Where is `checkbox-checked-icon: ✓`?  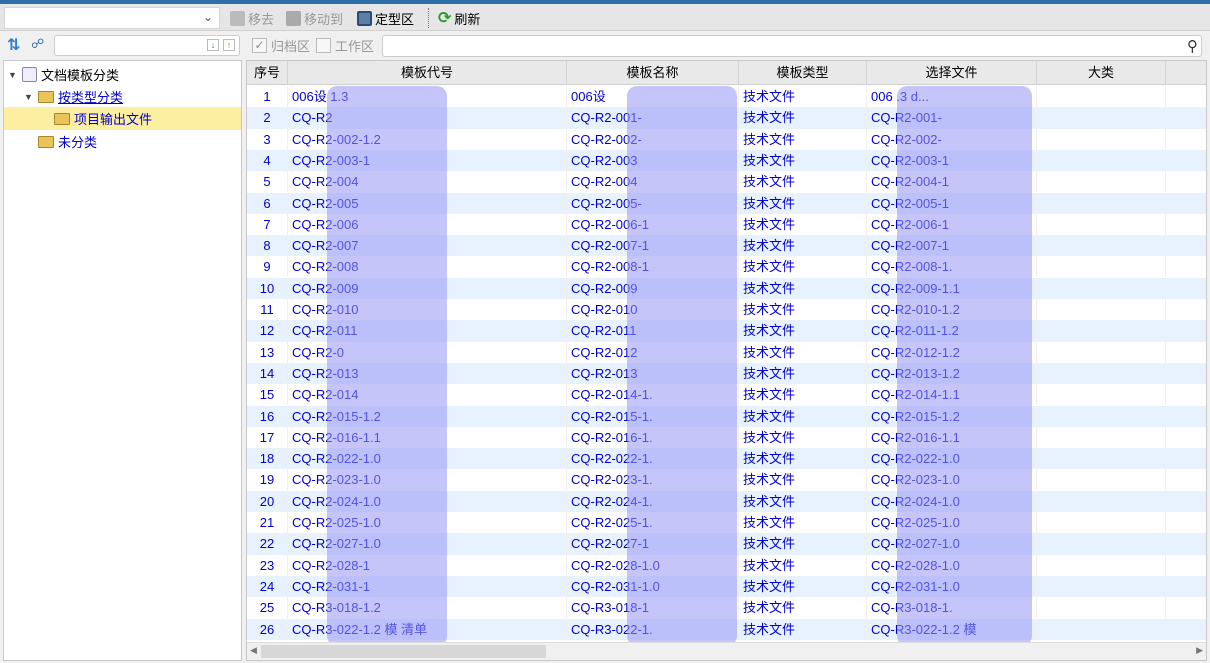 checkbox-checked-icon: ✓ is located at coordinates (259, 45).